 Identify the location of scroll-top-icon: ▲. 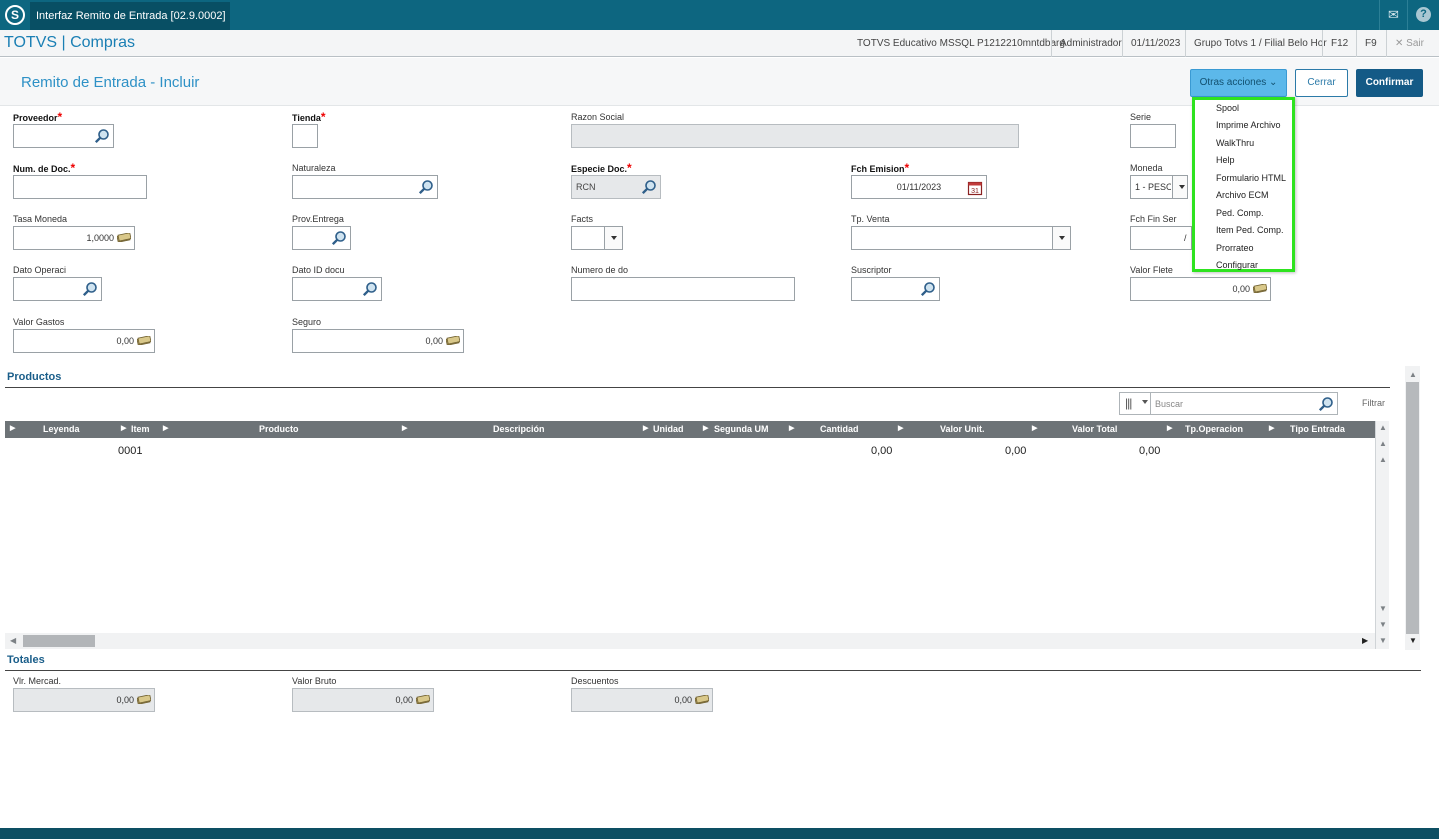
(1383, 427).